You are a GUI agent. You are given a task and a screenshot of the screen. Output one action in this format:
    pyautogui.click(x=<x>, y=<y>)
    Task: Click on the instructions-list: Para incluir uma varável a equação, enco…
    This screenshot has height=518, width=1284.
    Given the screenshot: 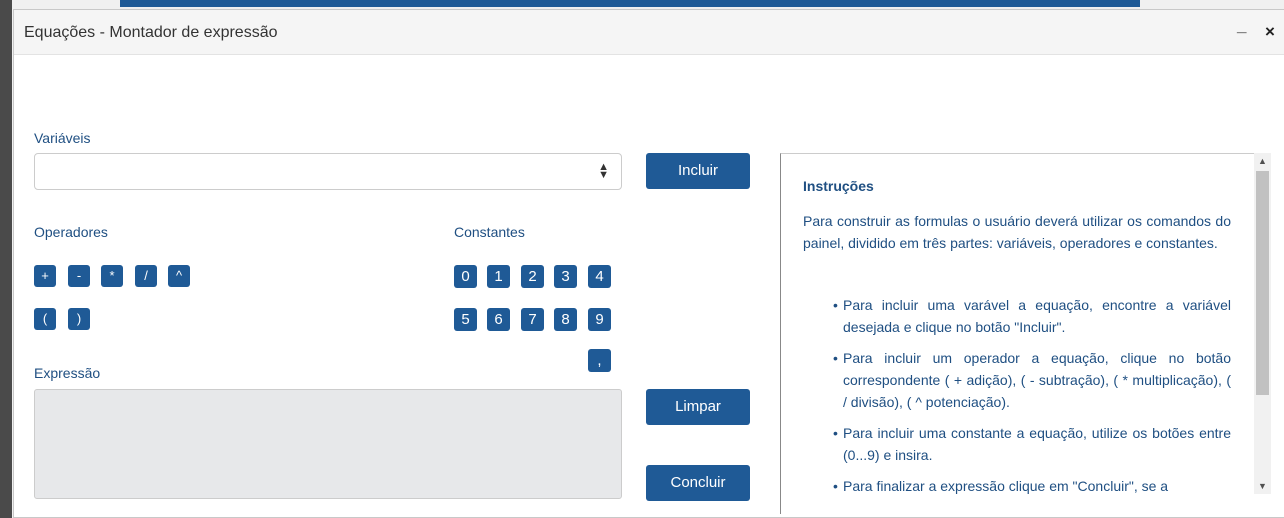 What is the action you would take?
    pyautogui.click(x=1017, y=400)
    